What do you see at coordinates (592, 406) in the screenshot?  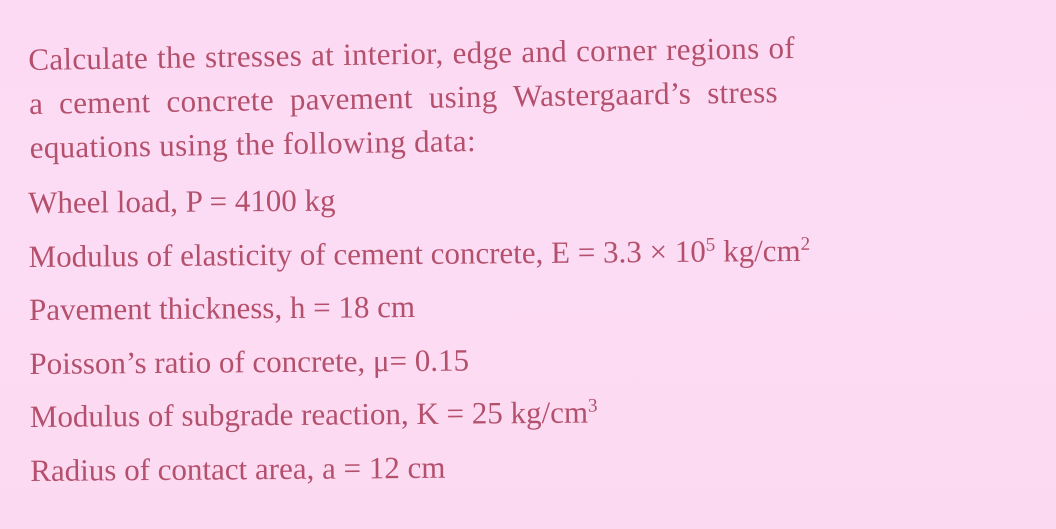 I see `data-unit-exponent: 3` at bounding box center [592, 406].